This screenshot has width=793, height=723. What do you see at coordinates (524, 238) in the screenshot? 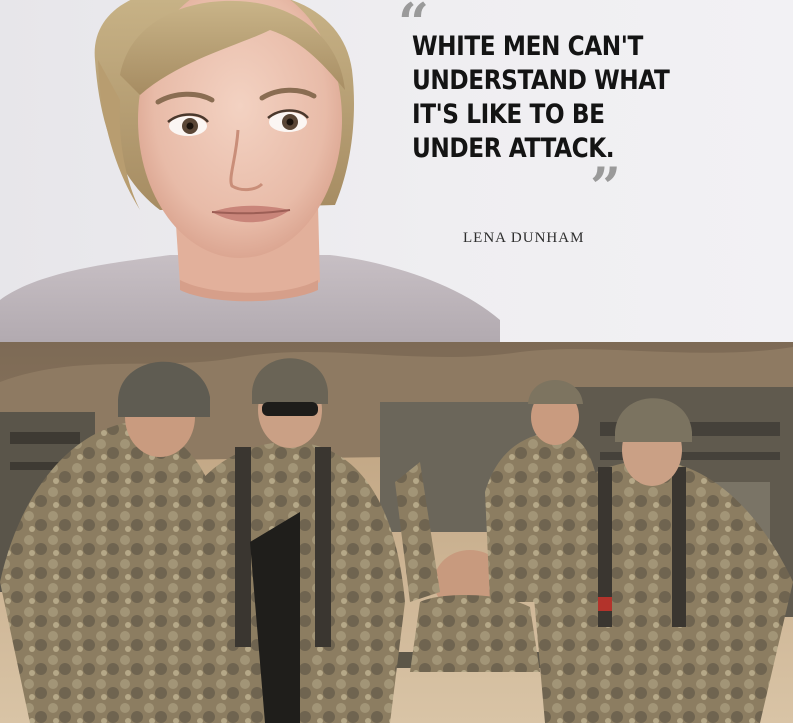
I see `attribution: LENA DUNHAM` at bounding box center [524, 238].